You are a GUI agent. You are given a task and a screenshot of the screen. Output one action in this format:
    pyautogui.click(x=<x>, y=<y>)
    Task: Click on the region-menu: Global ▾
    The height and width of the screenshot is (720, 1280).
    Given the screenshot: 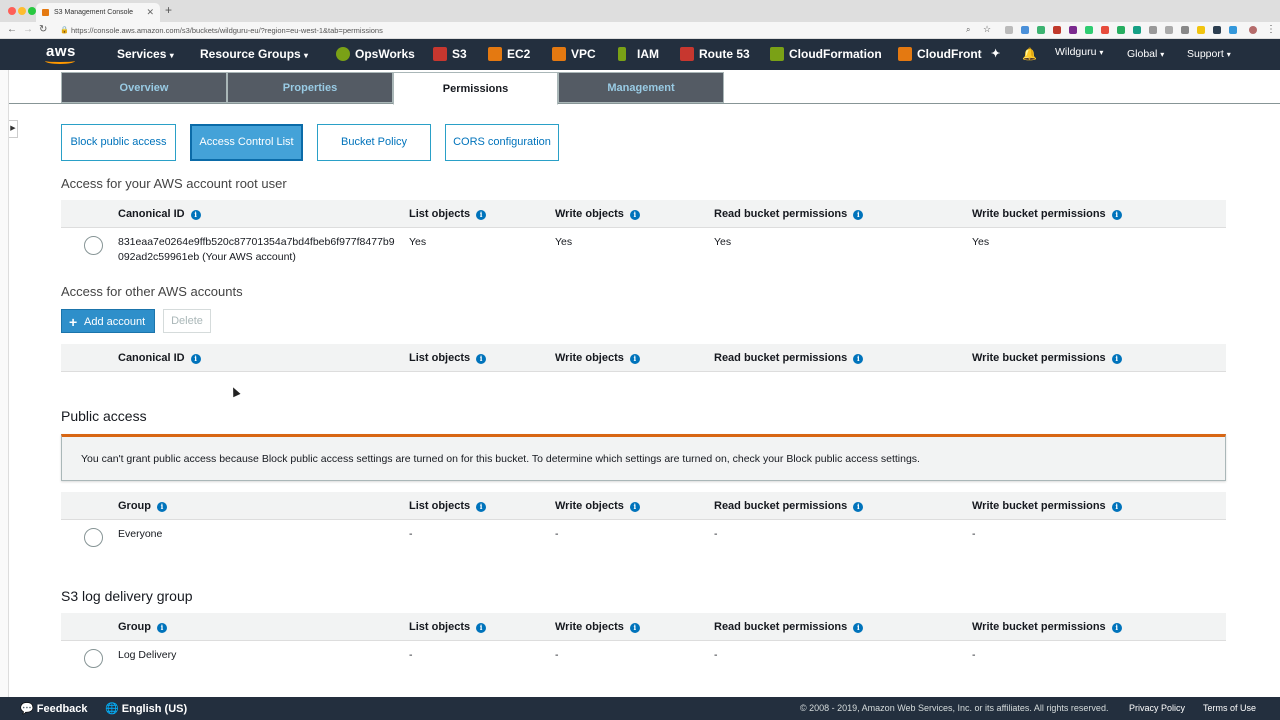 What is the action you would take?
    pyautogui.click(x=1145, y=54)
    